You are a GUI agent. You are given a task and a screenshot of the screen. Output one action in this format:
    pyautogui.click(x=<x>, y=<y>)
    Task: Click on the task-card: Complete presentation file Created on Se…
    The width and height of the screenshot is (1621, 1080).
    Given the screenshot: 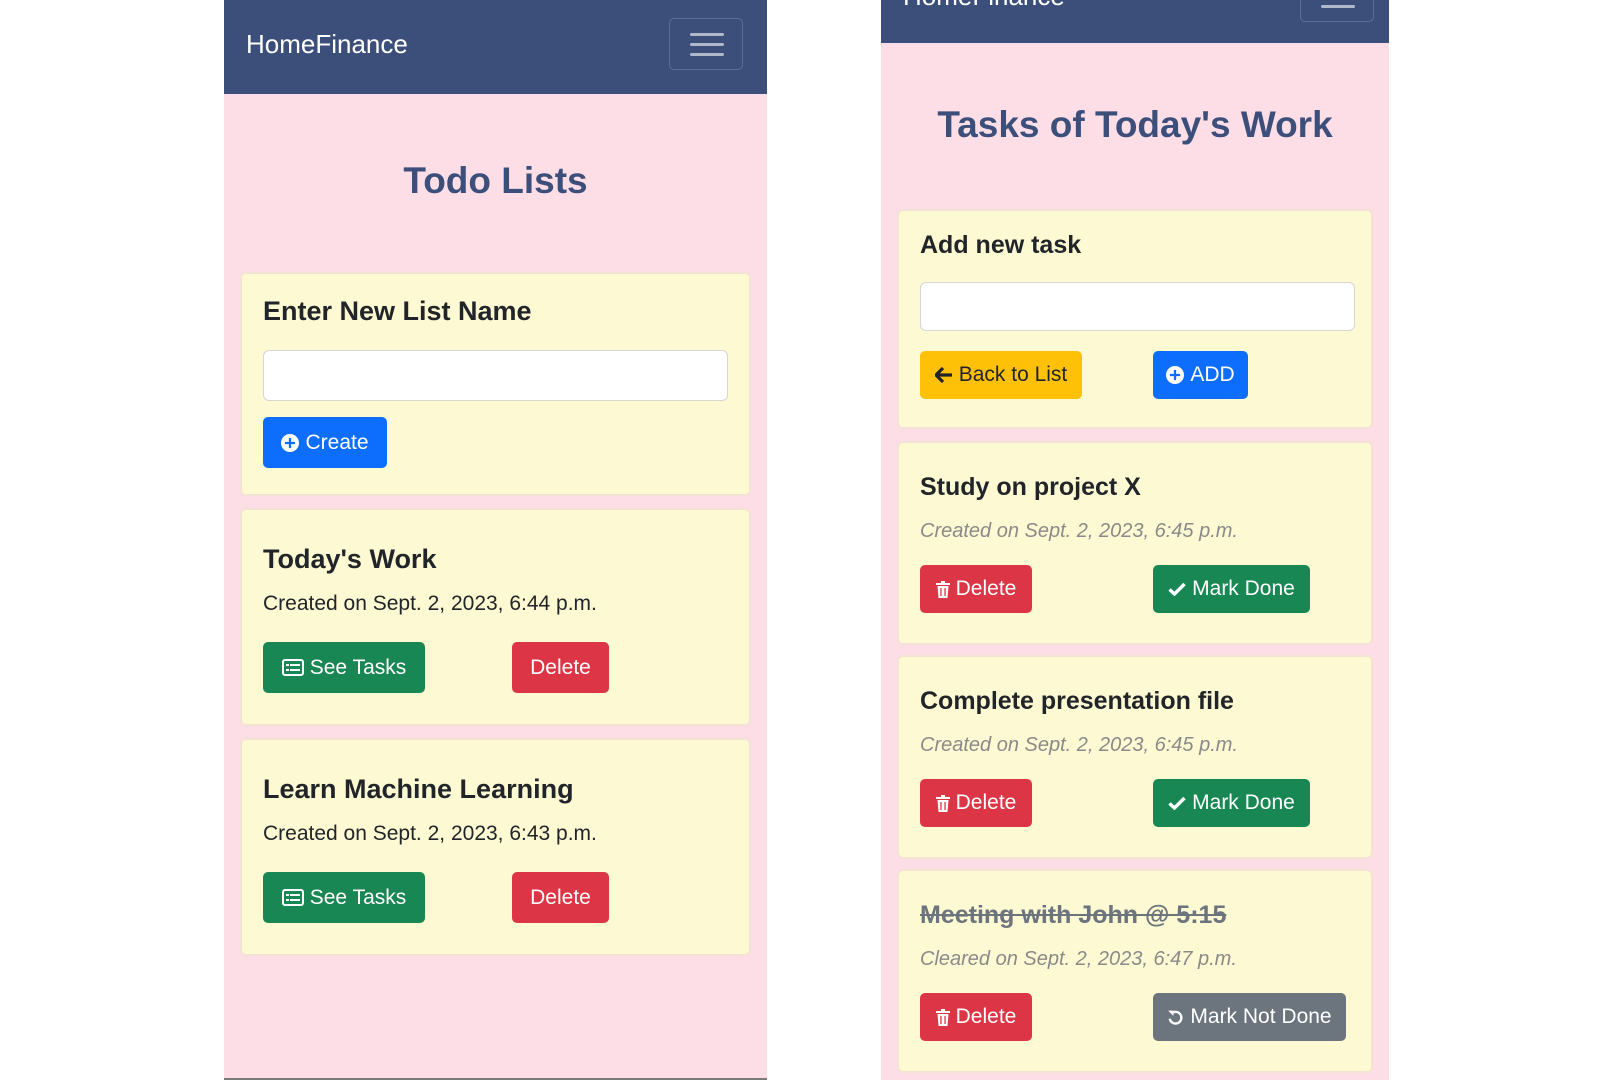 What is the action you would take?
    pyautogui.click(x=1135, y=757)
    